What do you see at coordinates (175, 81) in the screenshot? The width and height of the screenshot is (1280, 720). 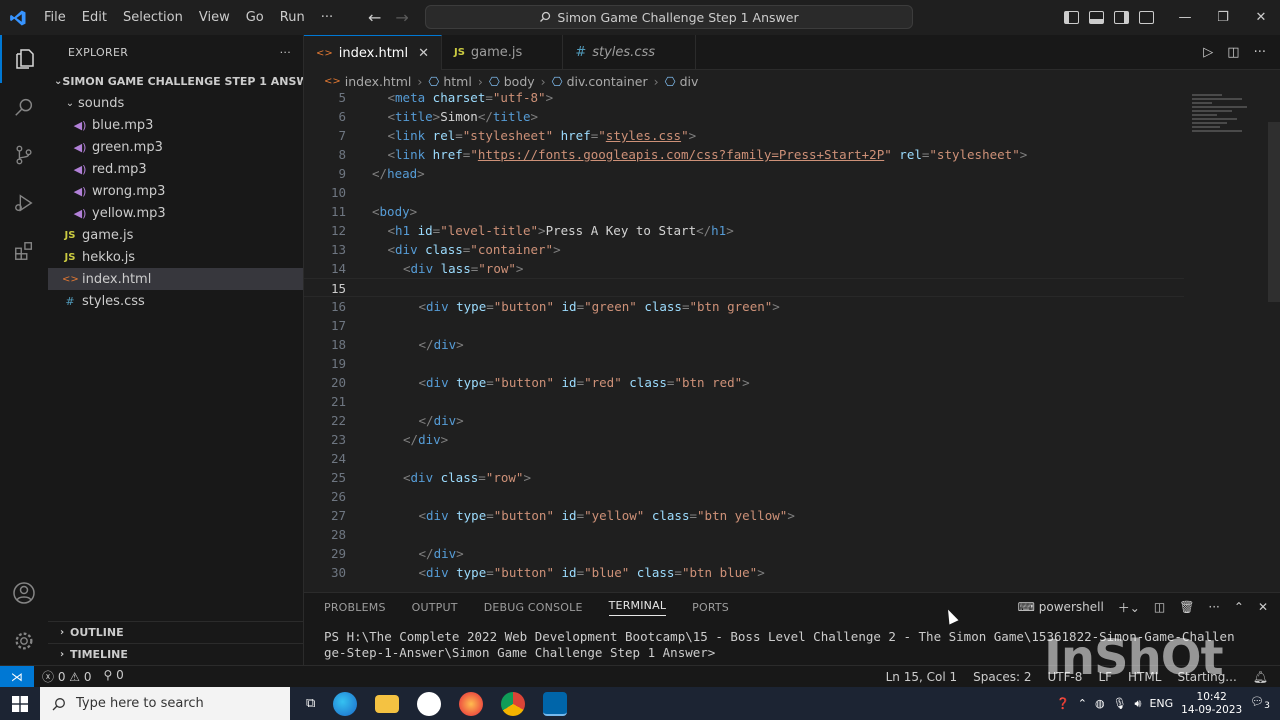 I see `workspace-root-folder: ⌄ SIMON GAME CHALLENGE STEP 1 ANSWER` at bounding box center [175, 81].